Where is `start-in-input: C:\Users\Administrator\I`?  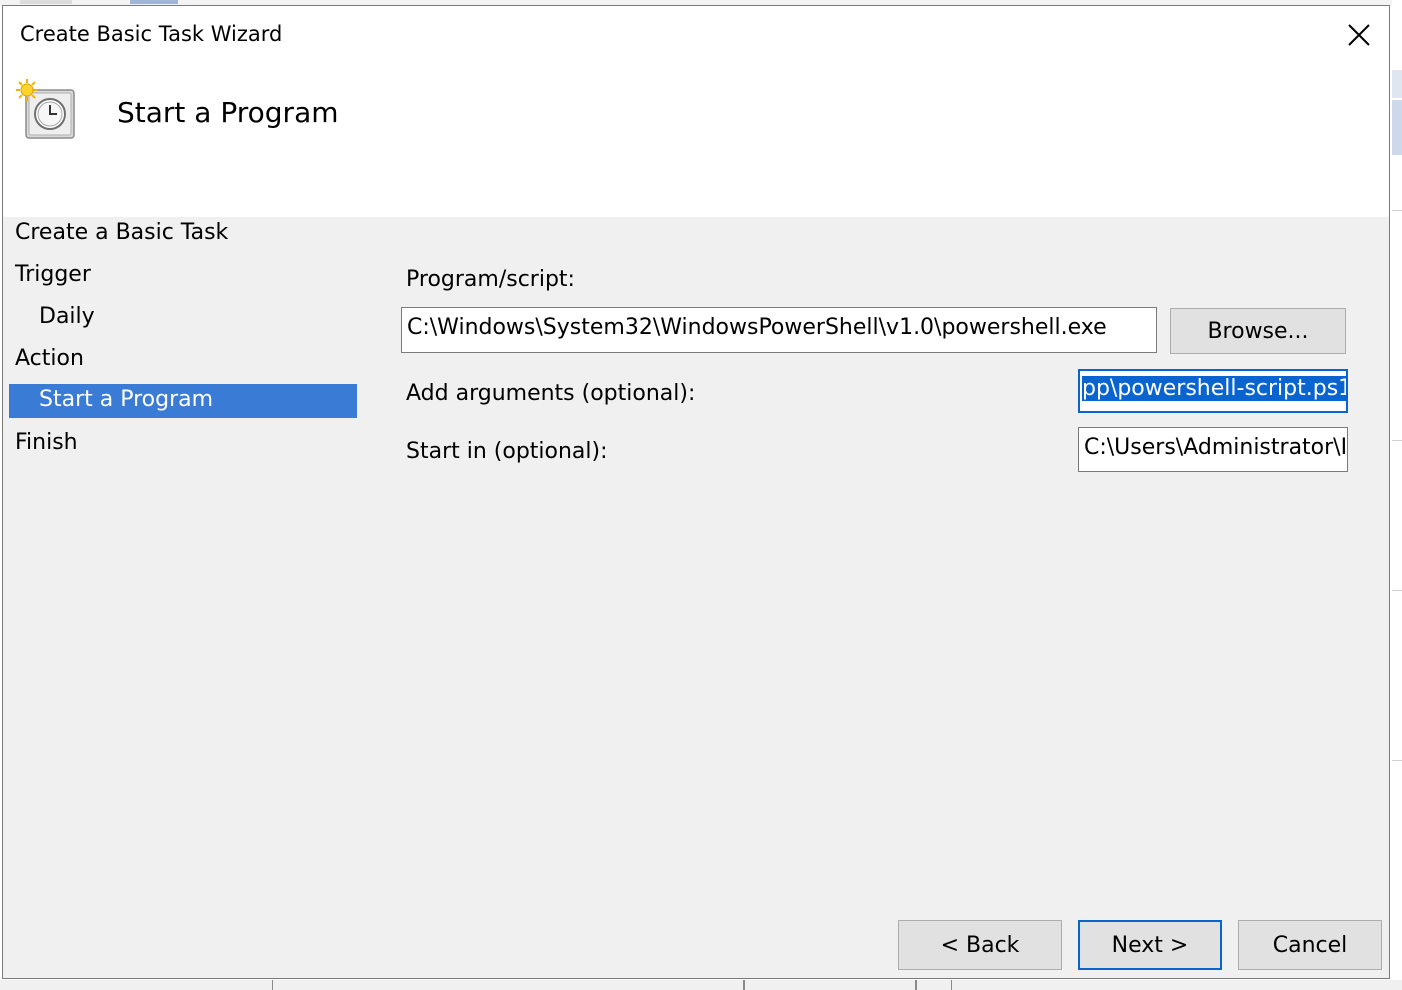 start-in-input: C:\Users\Administrator\I is located at coordinates (1213, 449).